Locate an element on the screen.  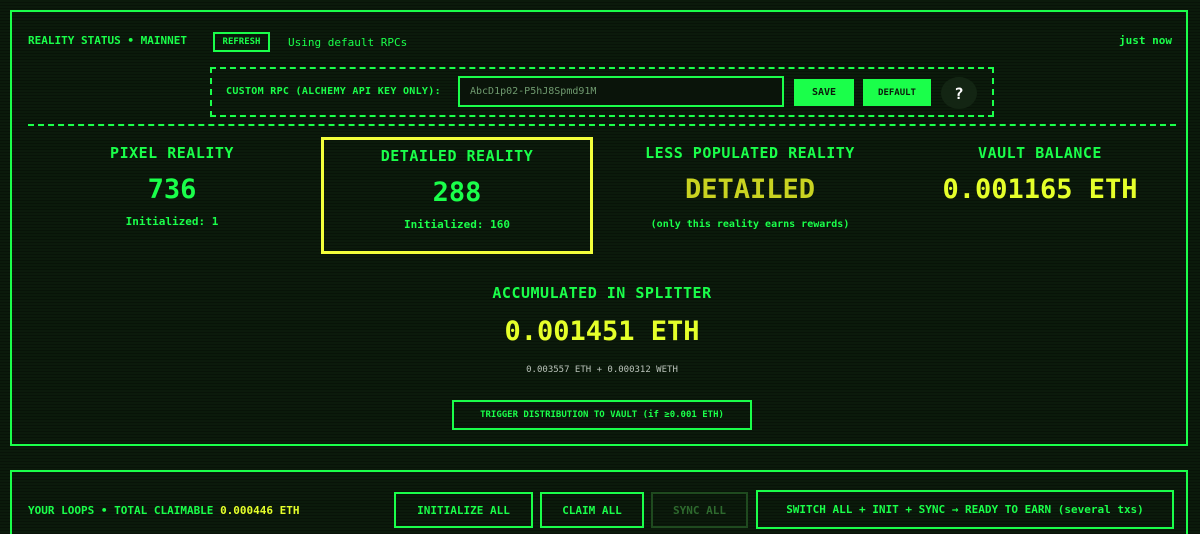
vault-balance-stat: VAULT BALANCE 0.001165 ETH is located at coordinates (1040, 174).